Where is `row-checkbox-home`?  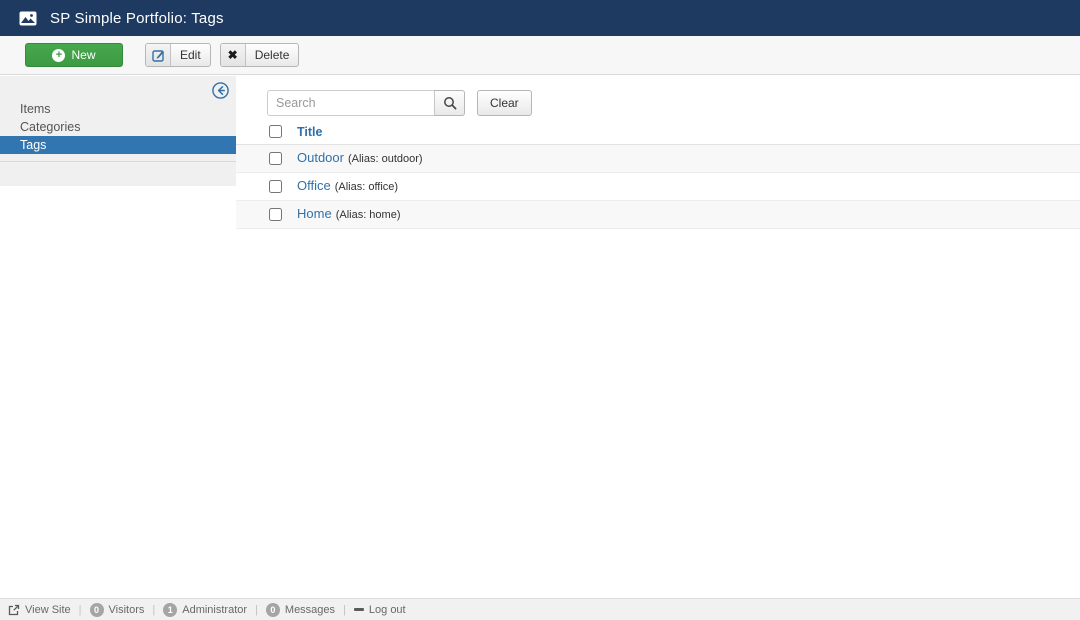
row-checkbox-home is located at coordinates (275, 214).